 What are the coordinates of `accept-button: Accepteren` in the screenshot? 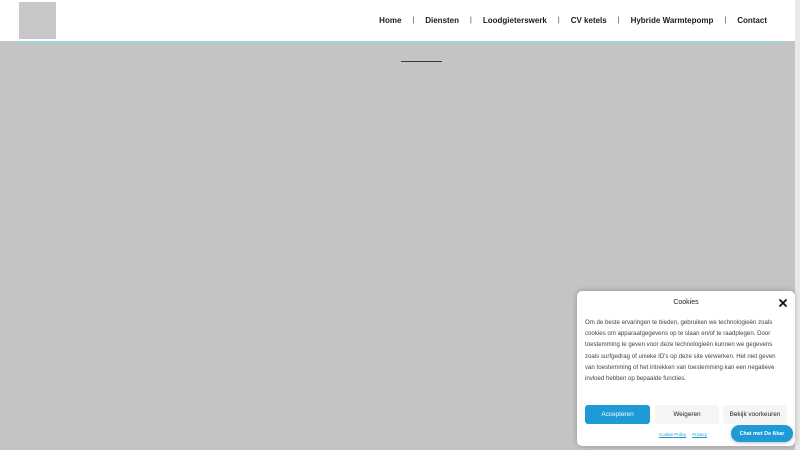 It's located at (617, 414).